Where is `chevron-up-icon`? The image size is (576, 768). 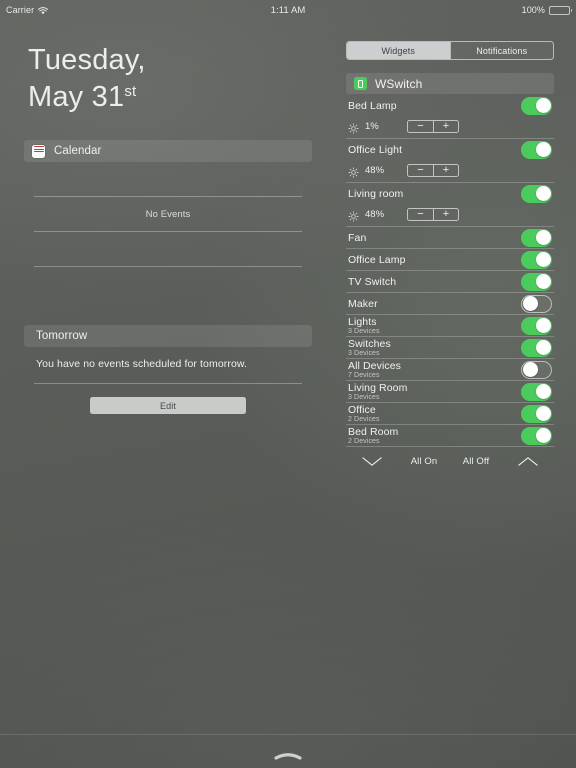 chevron-up-icon is located at coordinates (528, 461).